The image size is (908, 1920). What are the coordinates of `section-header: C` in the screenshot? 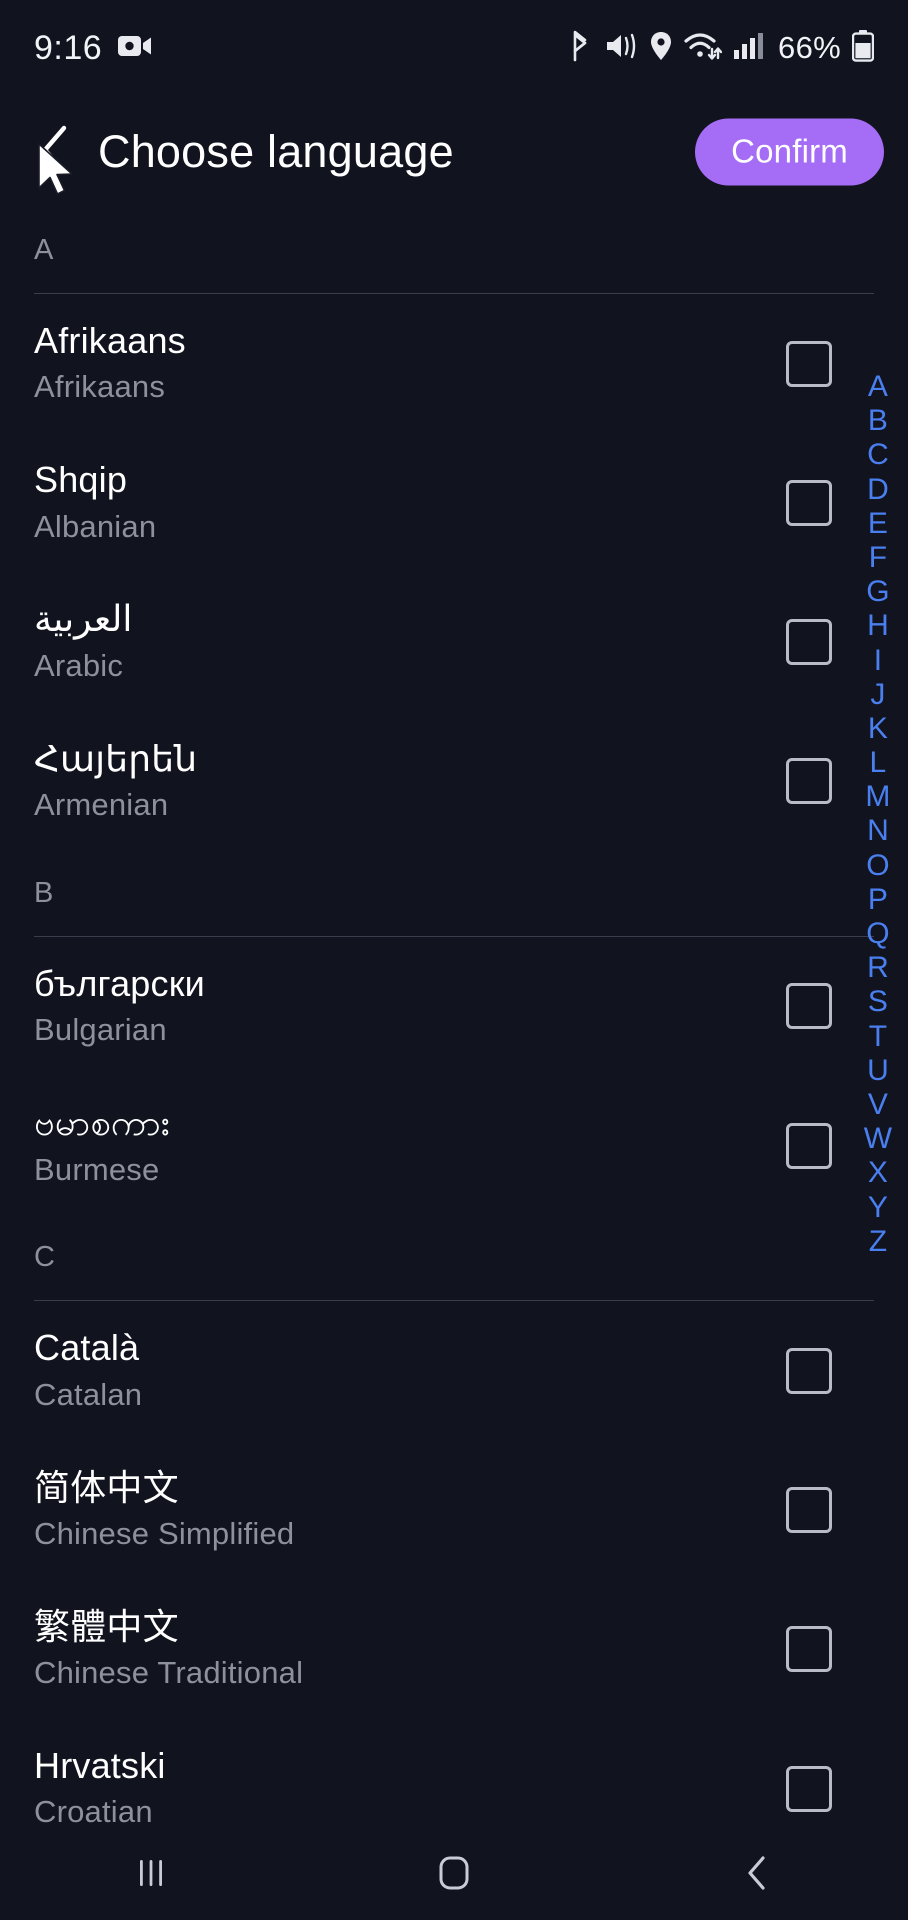 It's located at (454, 1250).